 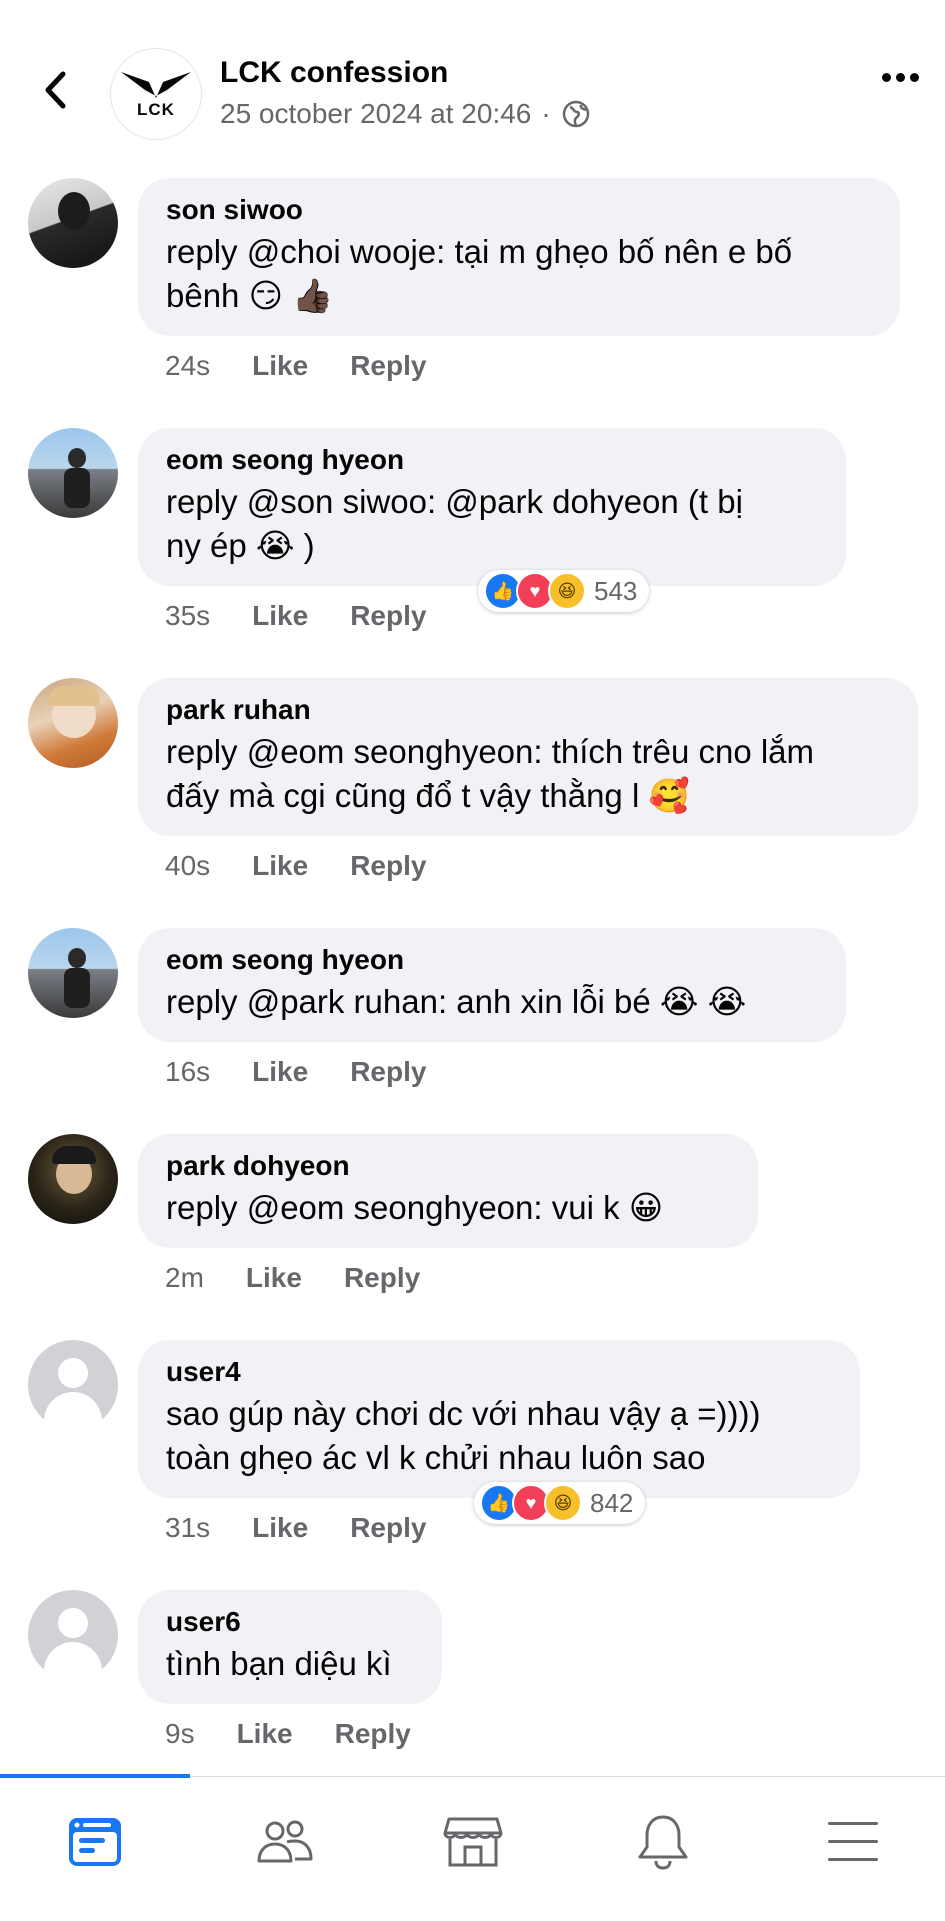 I want to click on comment-text: reply @park ruhan: anh xin lỗi bé 😭 😭, so click(x=456, y=1001).